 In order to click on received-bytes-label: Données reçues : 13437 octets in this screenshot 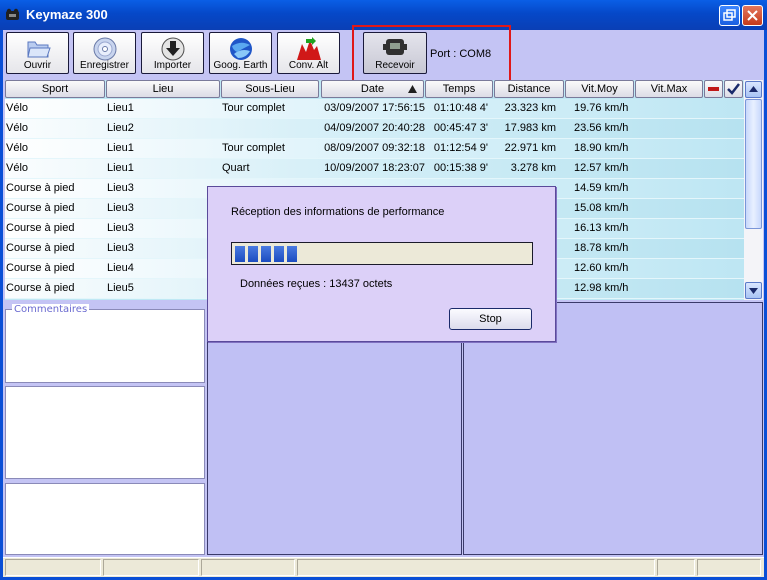, I will do `click(316, 284)`.